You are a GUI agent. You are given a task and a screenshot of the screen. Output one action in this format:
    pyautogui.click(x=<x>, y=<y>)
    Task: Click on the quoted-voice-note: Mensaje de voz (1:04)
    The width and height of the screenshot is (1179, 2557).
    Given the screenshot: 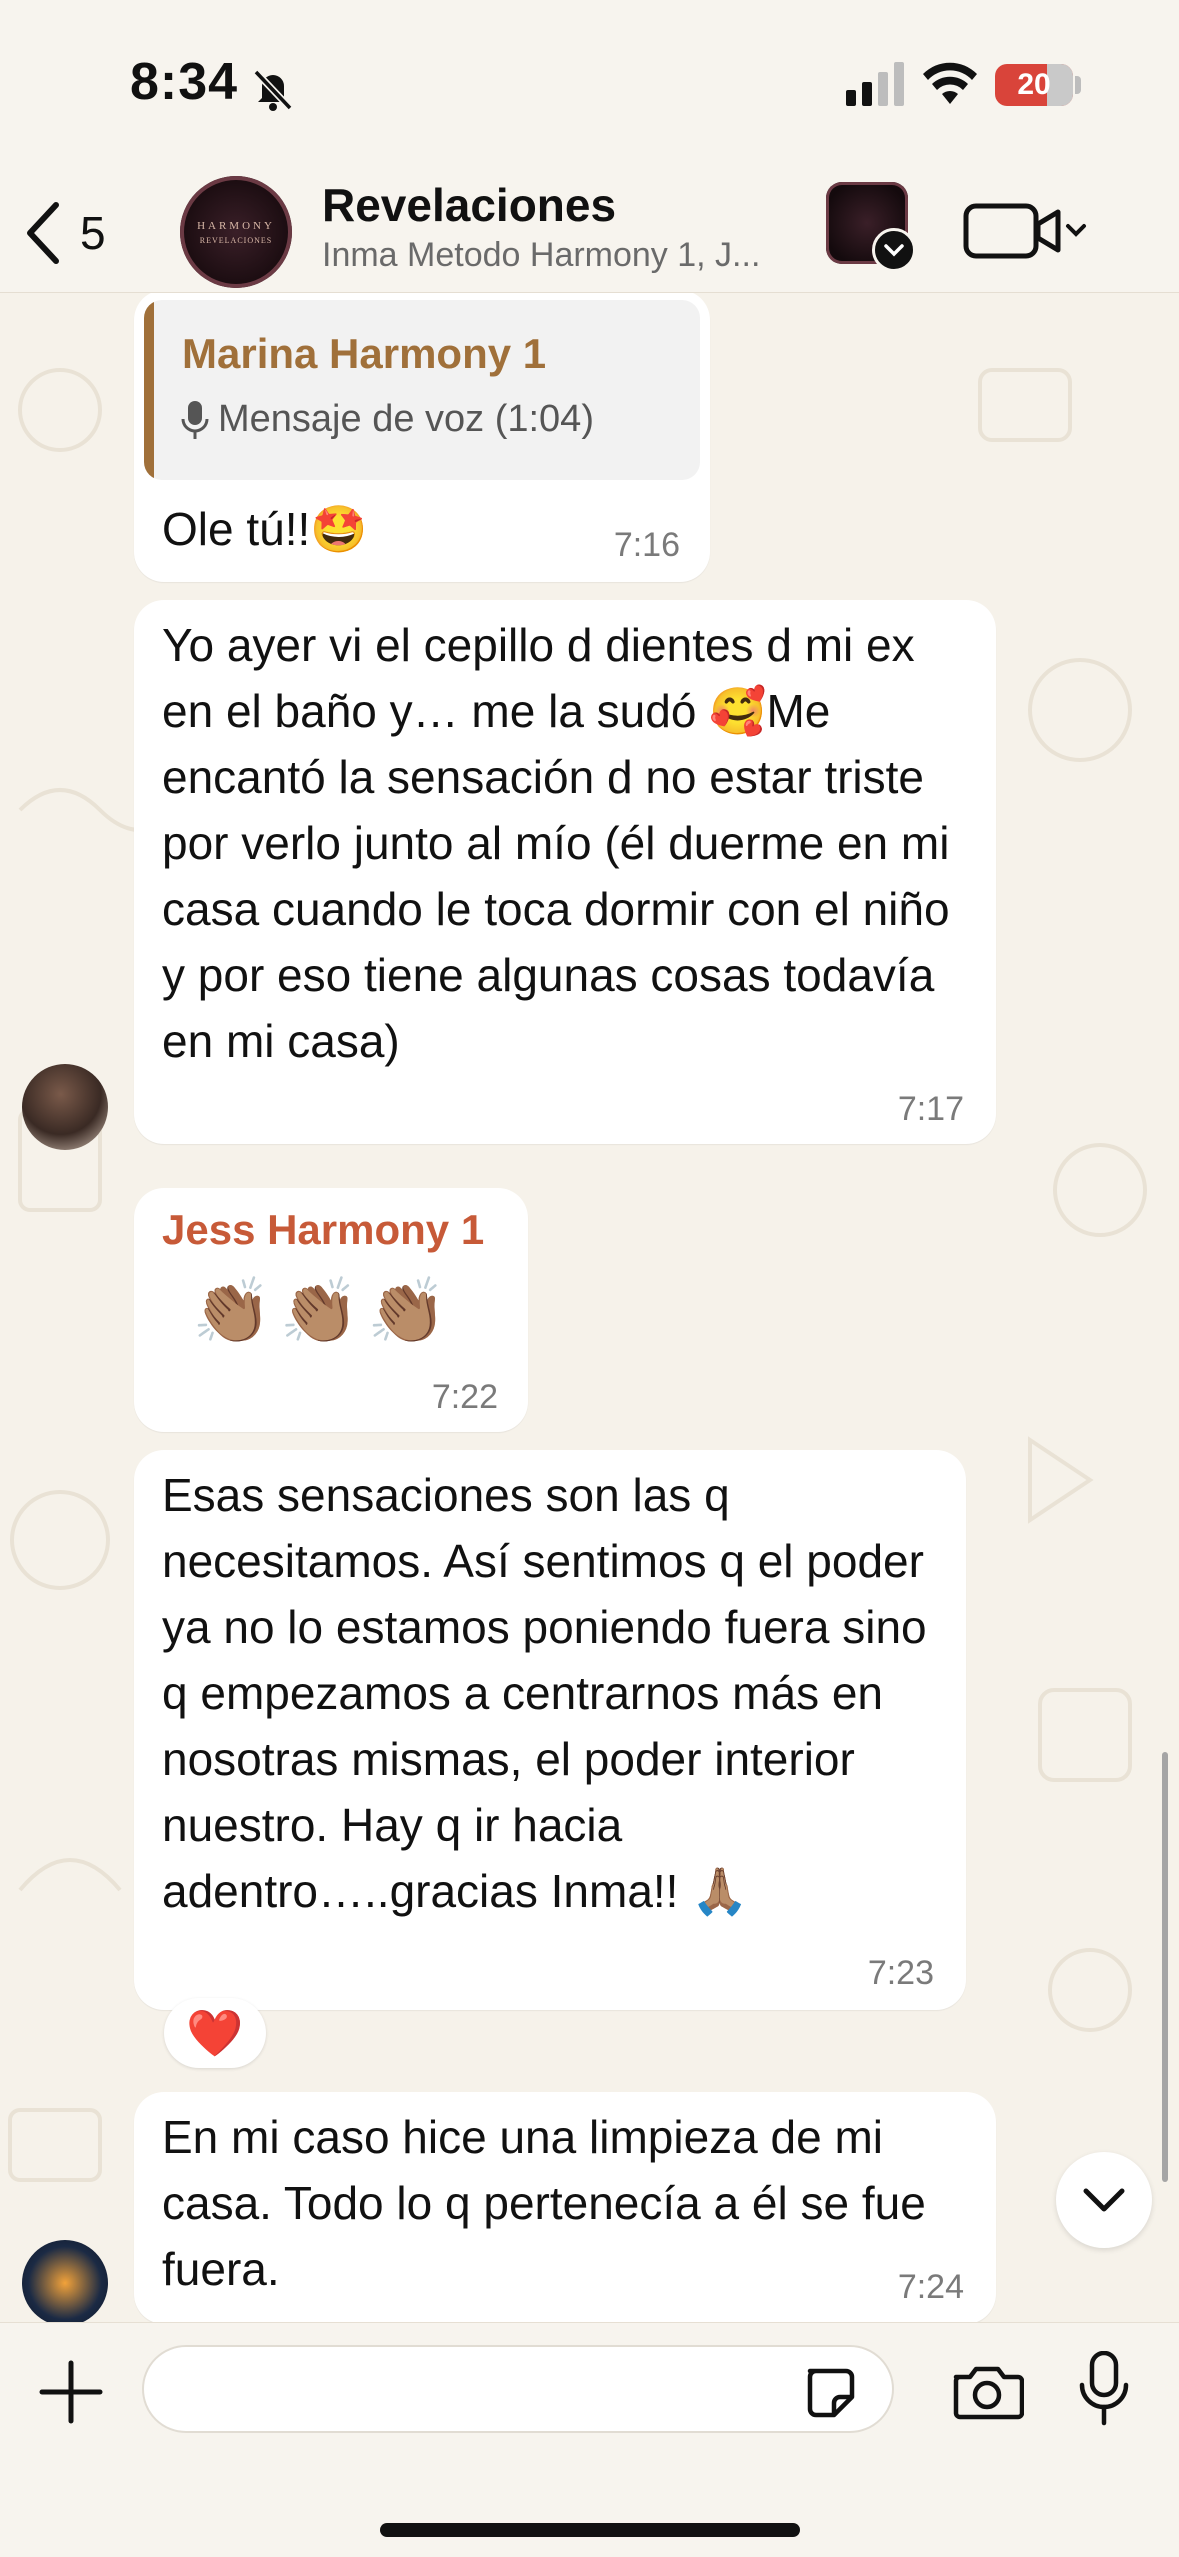 What is the action you would take?
    pyautogui.click(x=387, y=419)
    